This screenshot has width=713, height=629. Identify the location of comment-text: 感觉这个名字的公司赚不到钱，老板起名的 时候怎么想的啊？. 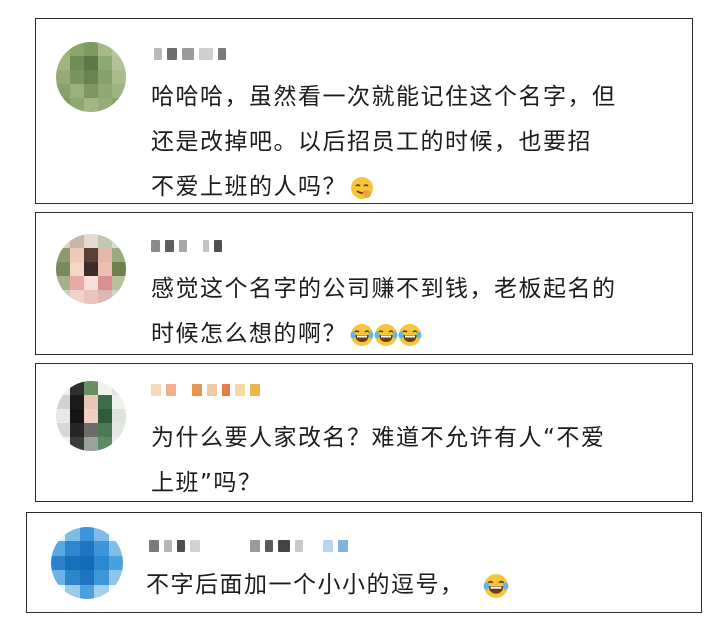
(384, 312).